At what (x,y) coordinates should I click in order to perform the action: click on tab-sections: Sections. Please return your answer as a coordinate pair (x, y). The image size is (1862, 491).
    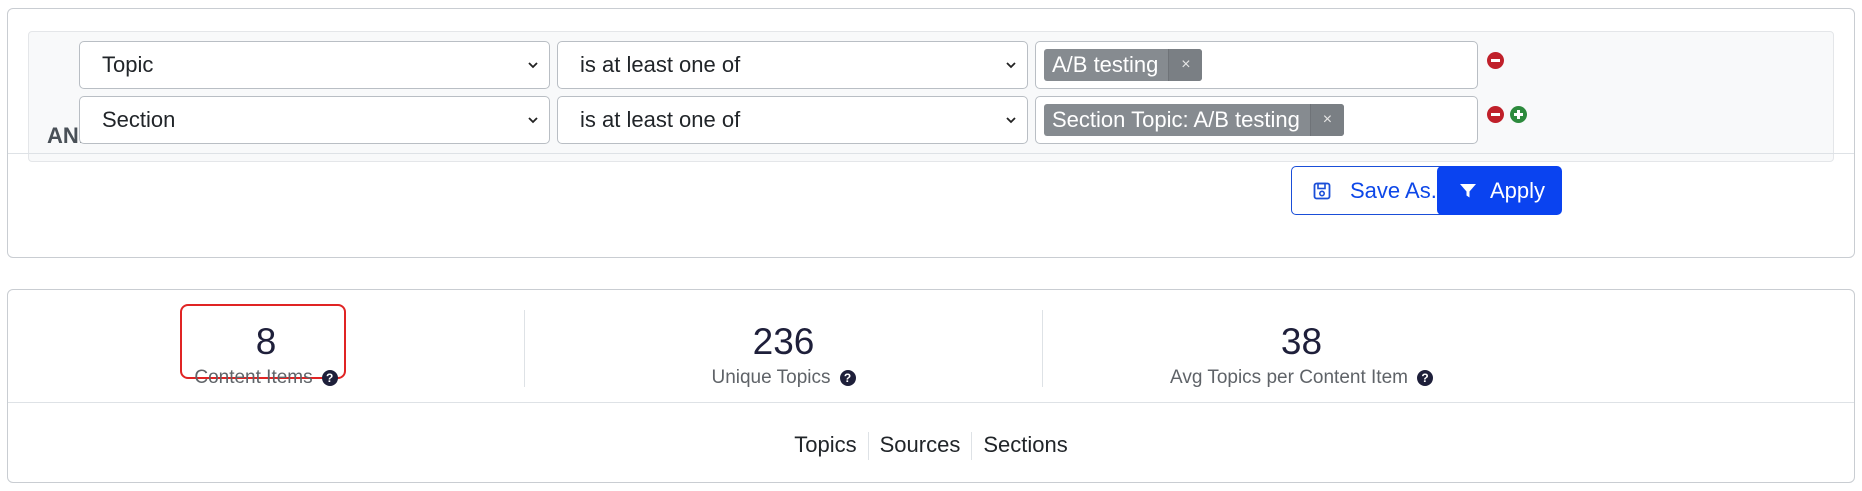
    Looking at the image, I should click on (1025, 445).